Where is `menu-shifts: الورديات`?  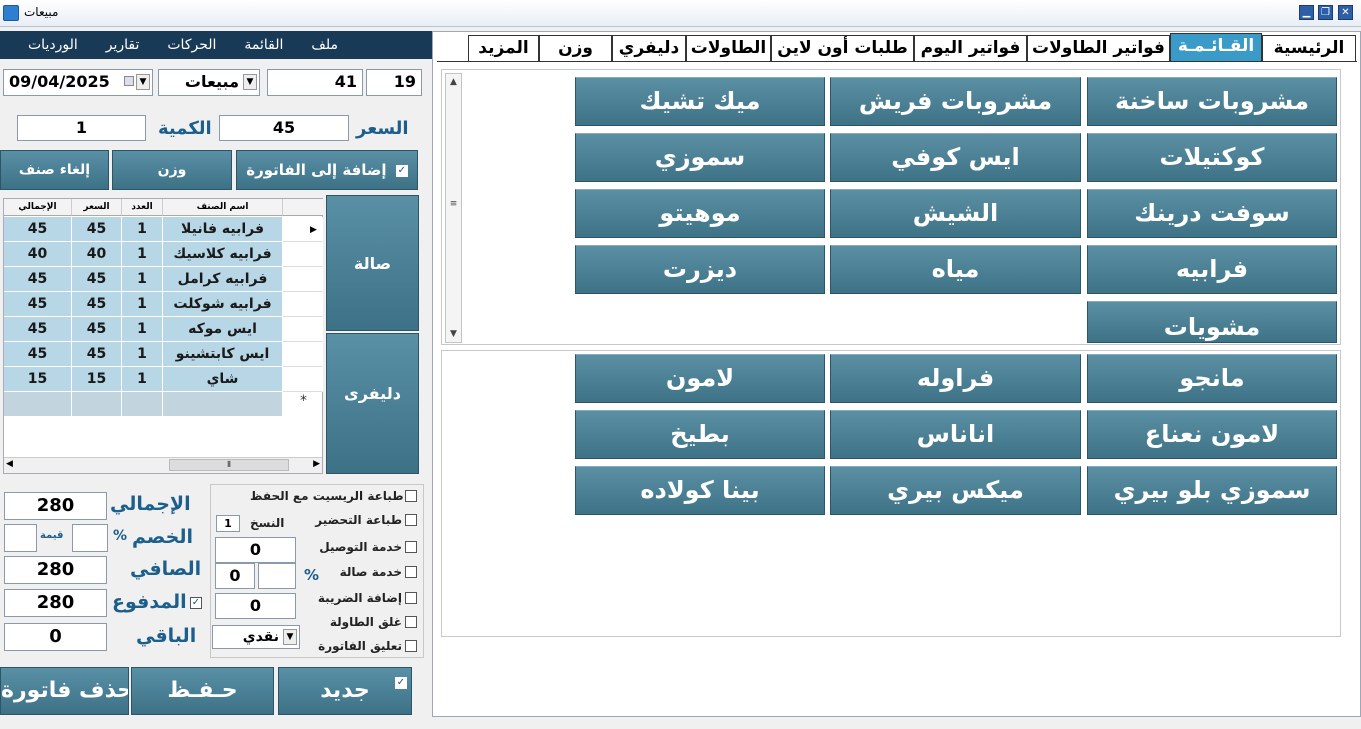
menu-shifts: الورديات is located at coordinates (53, 45).